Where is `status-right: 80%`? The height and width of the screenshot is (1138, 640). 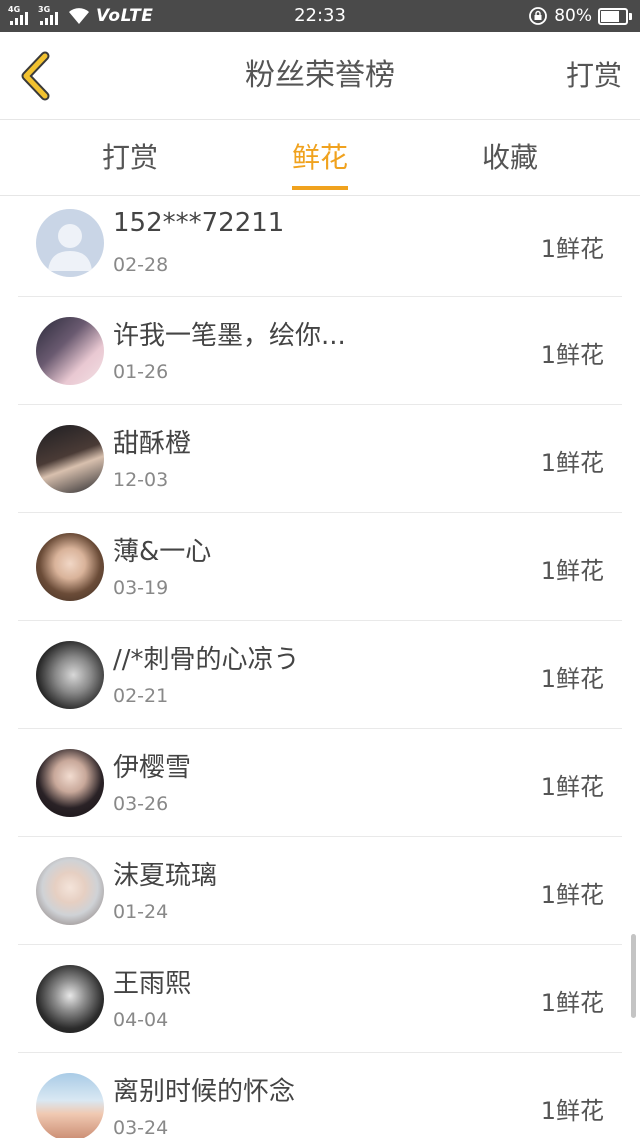
status-right: 80% is located at coordinates (580, 16).